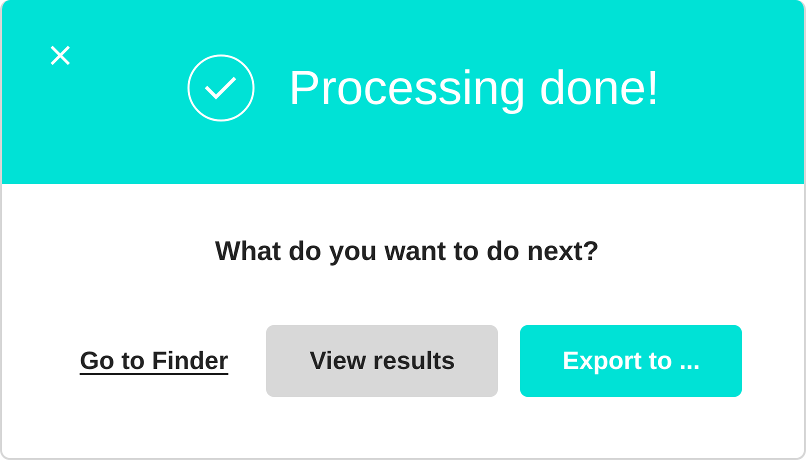 This screenshot has width=806, height=460. I want to click on check-circle-icon, so click(220, 88).